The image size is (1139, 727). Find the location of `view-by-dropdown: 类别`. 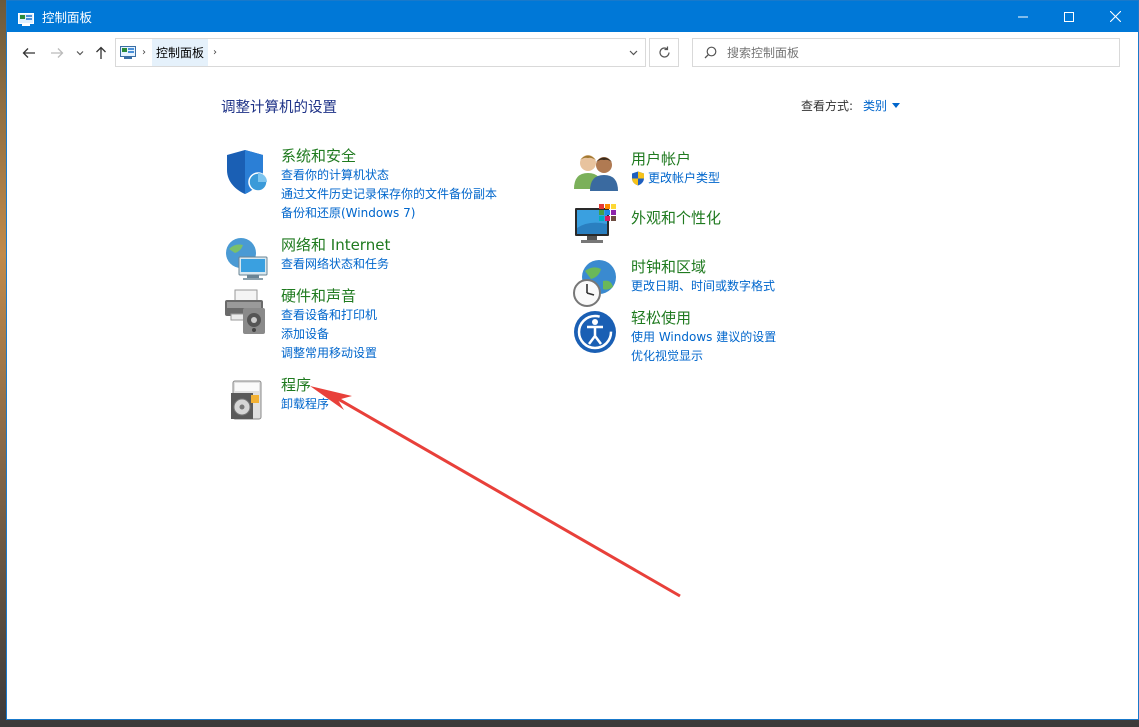

view-by-dropdown: 类别 is located at coordinates (882, 105).